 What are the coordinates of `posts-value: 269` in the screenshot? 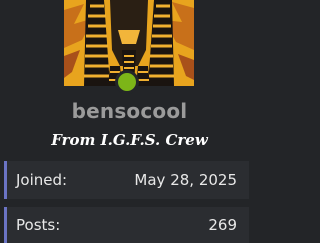 It's located at (222, 225).